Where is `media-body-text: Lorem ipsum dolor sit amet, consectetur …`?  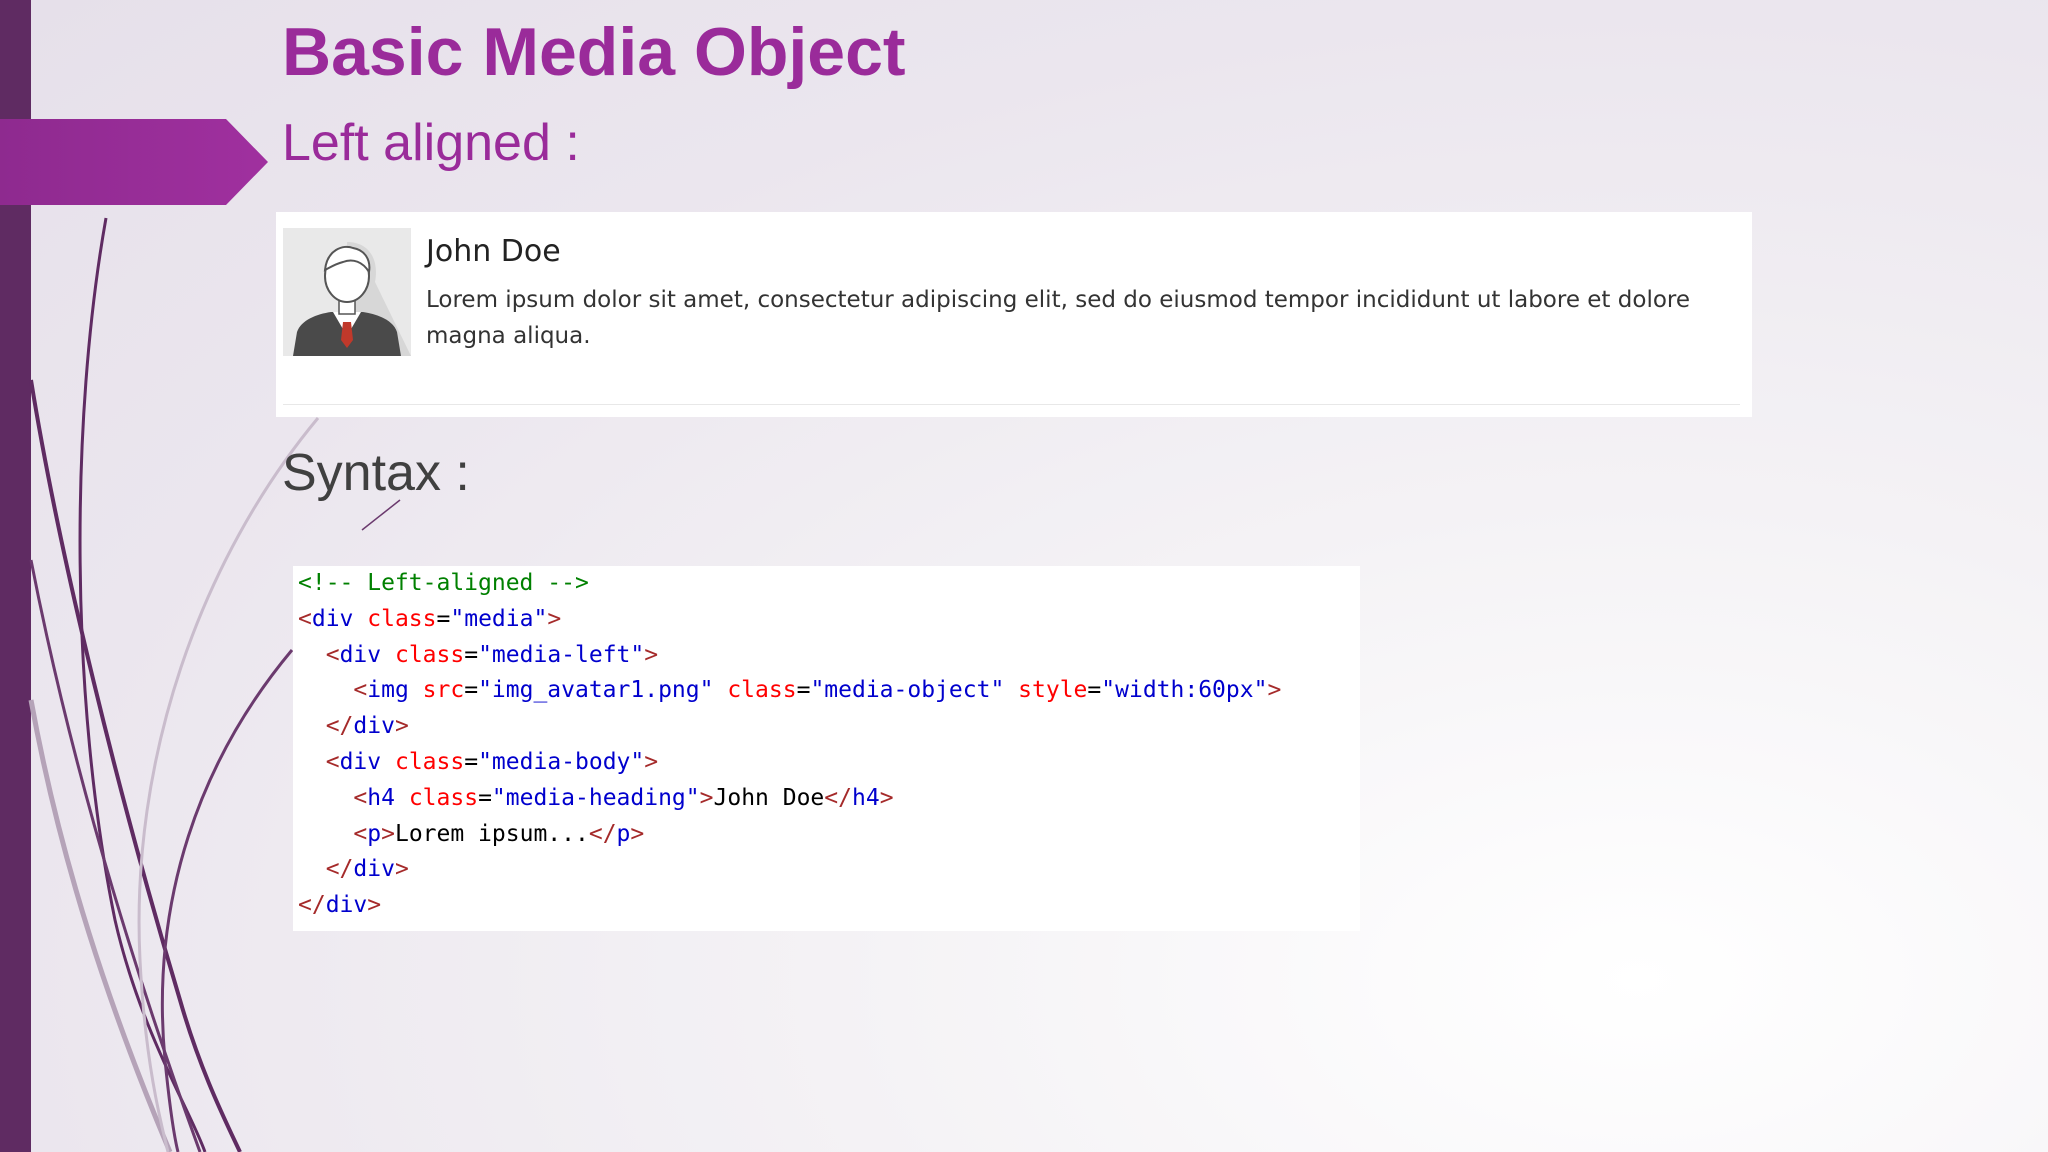 media-body-text: Lorem ipsum dolor sit amet, consectetur … is located at coordinates (1058, 318).